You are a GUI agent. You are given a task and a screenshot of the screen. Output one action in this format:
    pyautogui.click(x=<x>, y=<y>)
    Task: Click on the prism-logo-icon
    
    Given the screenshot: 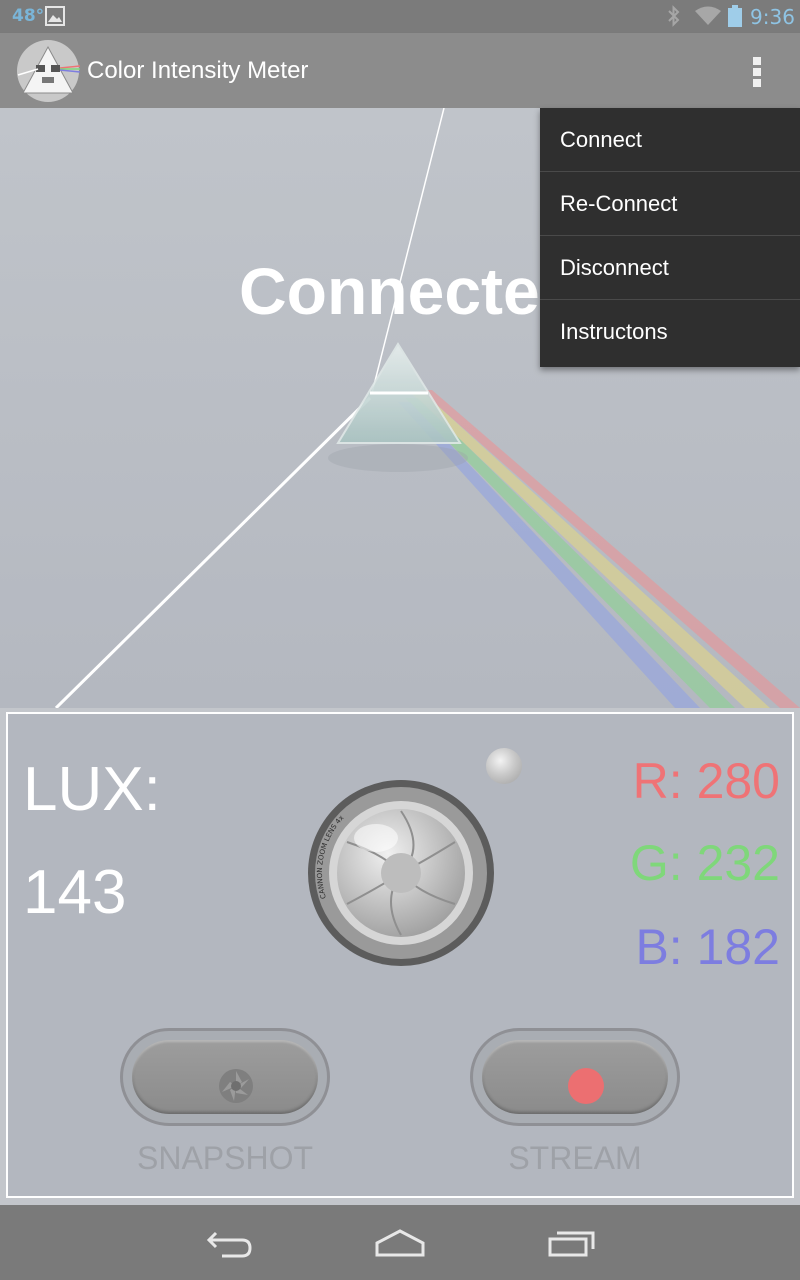 What is the action you would take?
    pyautogui.click(x=48, y=71)
    